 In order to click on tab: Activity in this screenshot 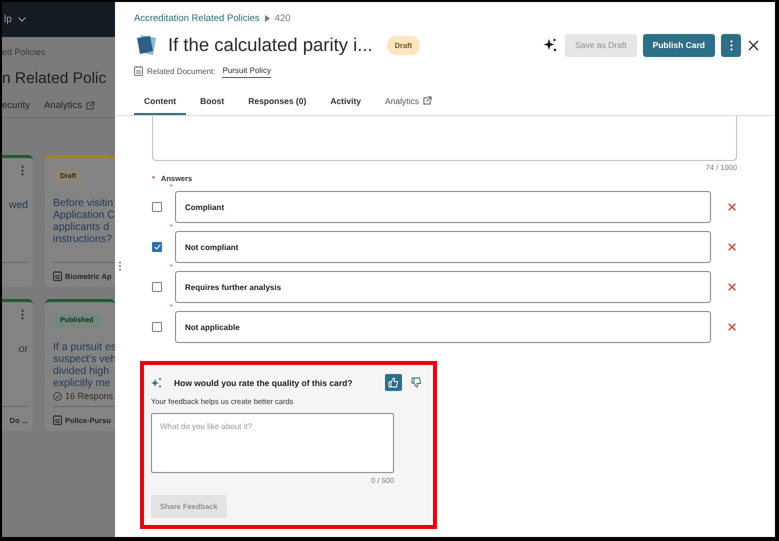, I will do `click(346, 101)`.